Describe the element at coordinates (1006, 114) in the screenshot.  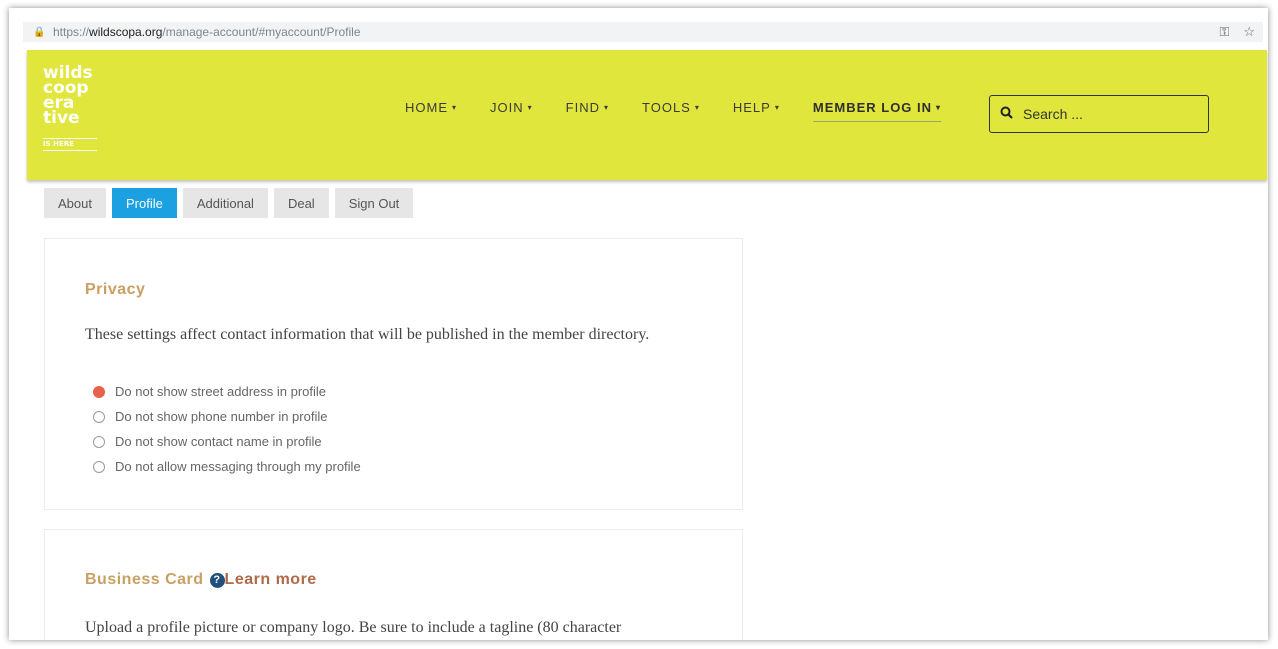
I see `search-icon` at that location.